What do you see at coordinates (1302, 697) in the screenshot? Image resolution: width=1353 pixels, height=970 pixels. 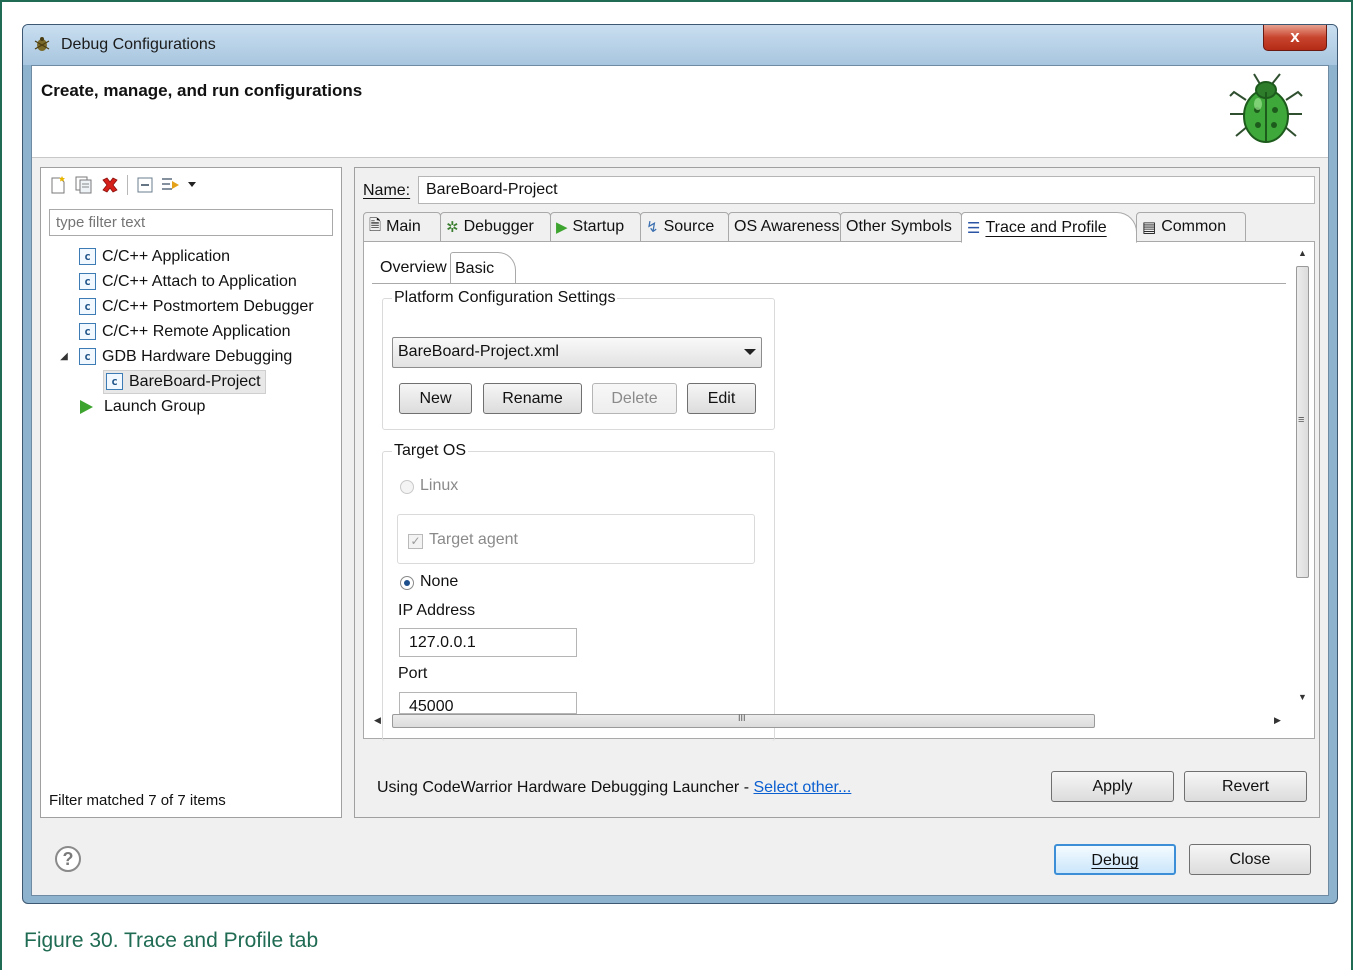 I see `scroll-down-icon: ▼` at bounding box center [1302, 697].